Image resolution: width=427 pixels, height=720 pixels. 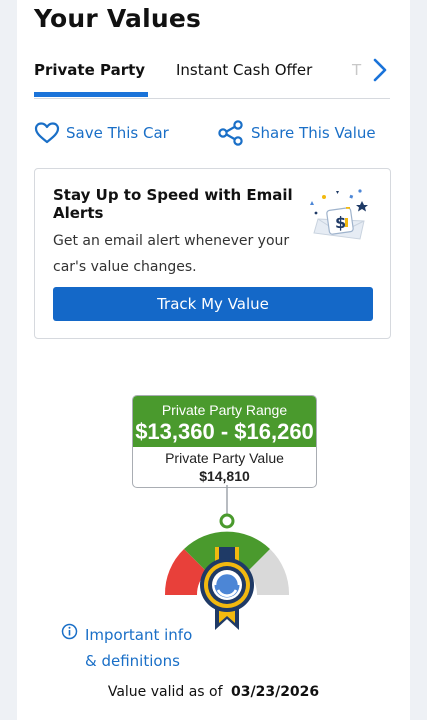 I want to click on range-value: $13,360 - $16,260, so click(x=224, y=431).